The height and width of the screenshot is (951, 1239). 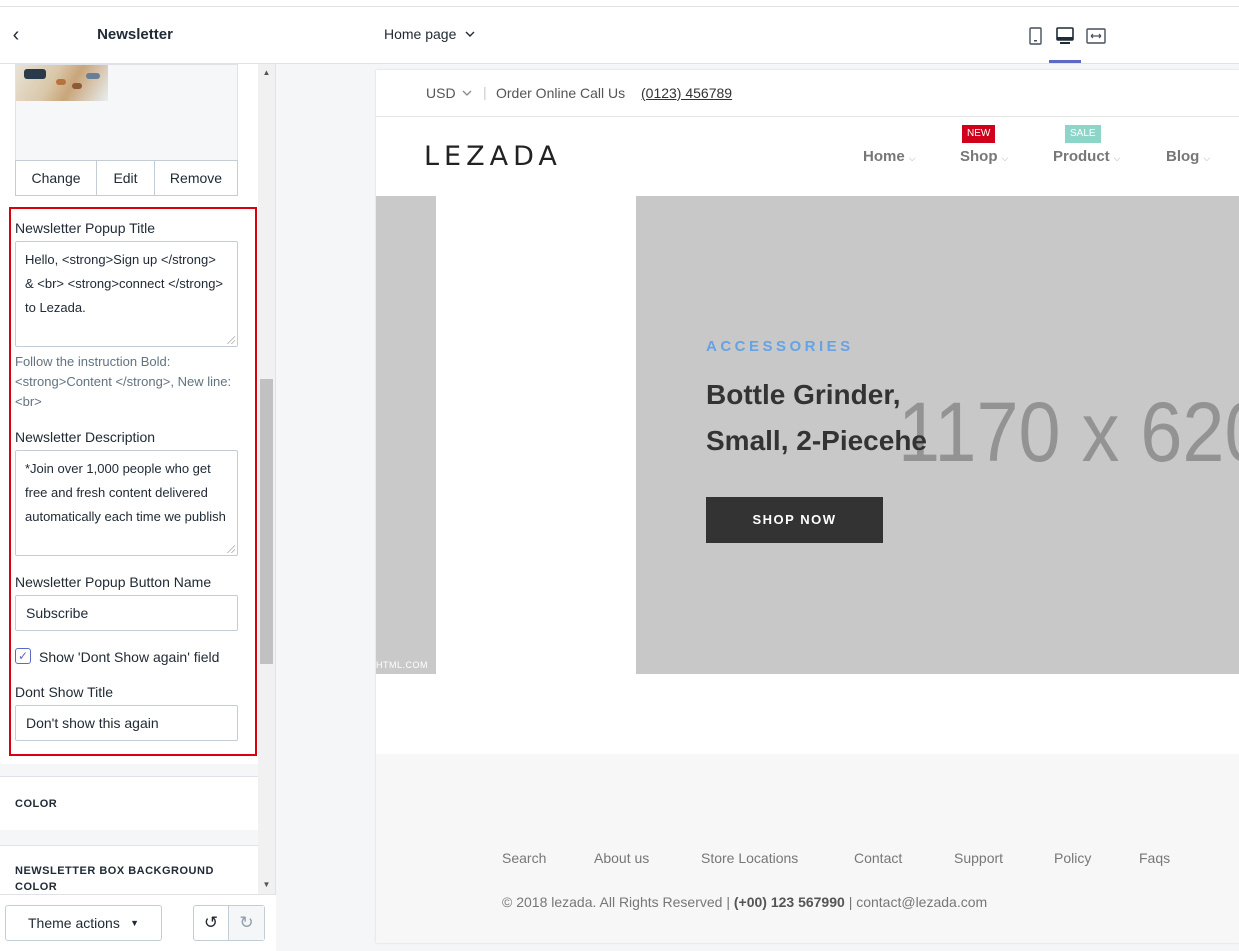 I want to click on scrollbar-thumb, so click(x=266, y=521).